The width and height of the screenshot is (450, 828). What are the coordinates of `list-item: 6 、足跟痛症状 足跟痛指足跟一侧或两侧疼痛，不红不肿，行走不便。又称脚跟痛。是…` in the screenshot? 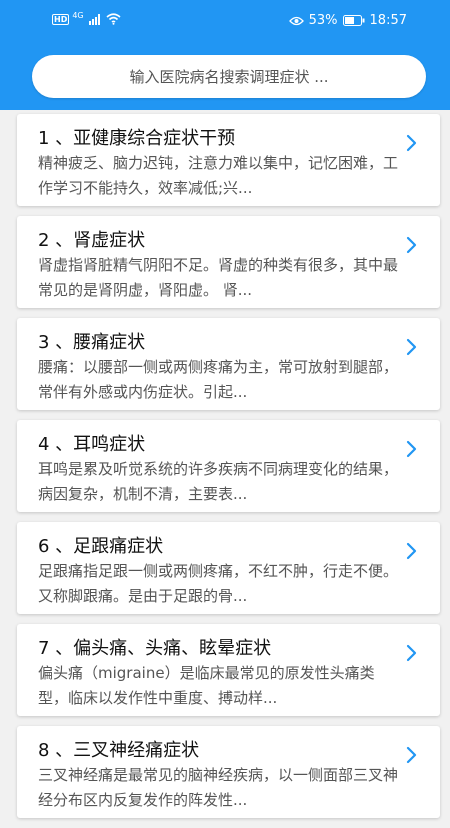 It's located at (228, 568).